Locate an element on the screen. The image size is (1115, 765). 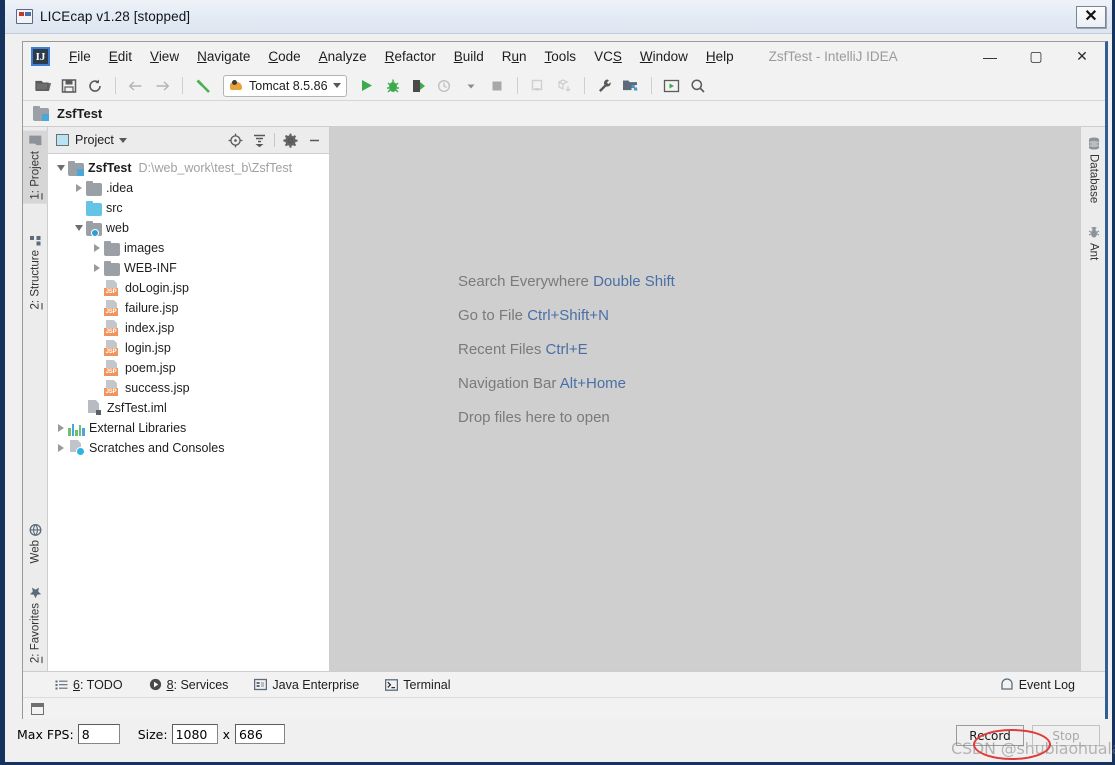
statusbar-item-event-log: Event Log is located at coordinates (1038, 685).